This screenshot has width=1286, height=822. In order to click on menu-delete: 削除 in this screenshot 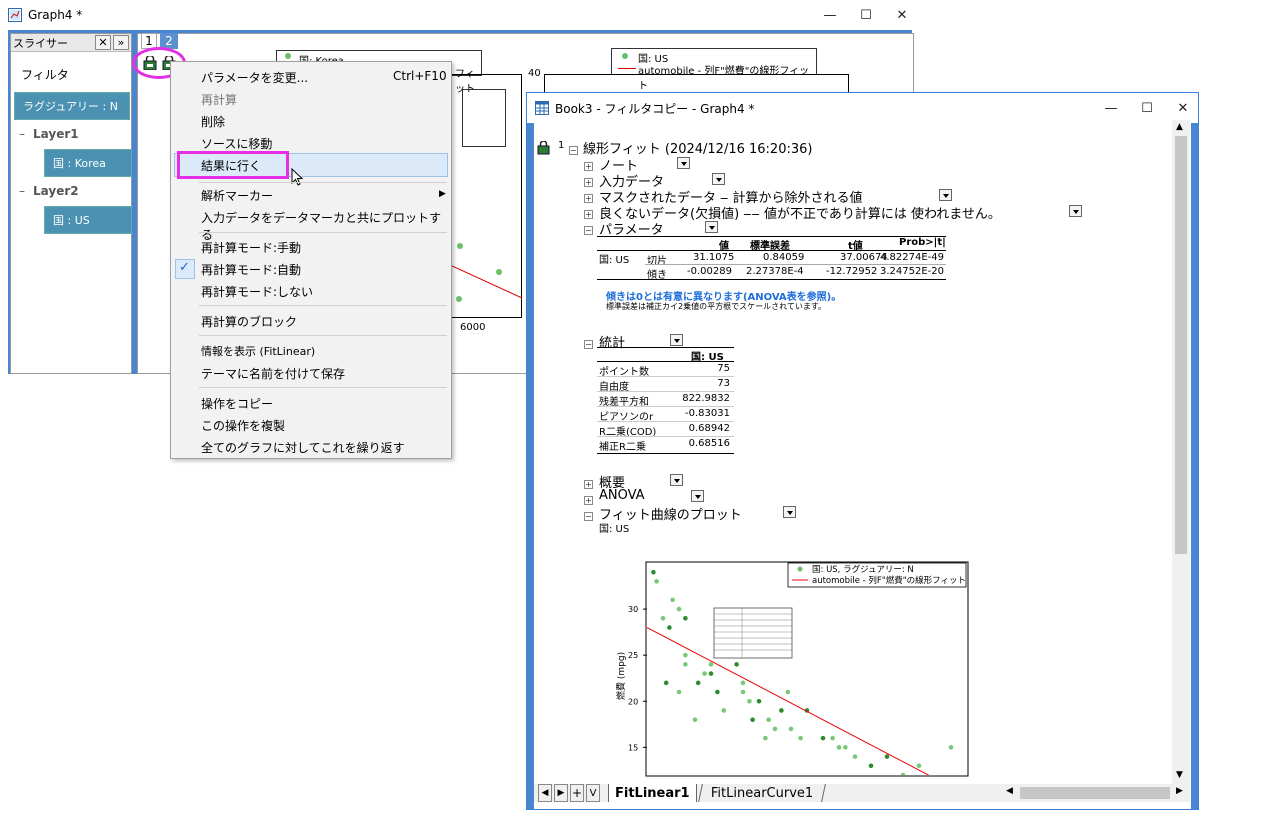, I will do `click(213, 121)`.